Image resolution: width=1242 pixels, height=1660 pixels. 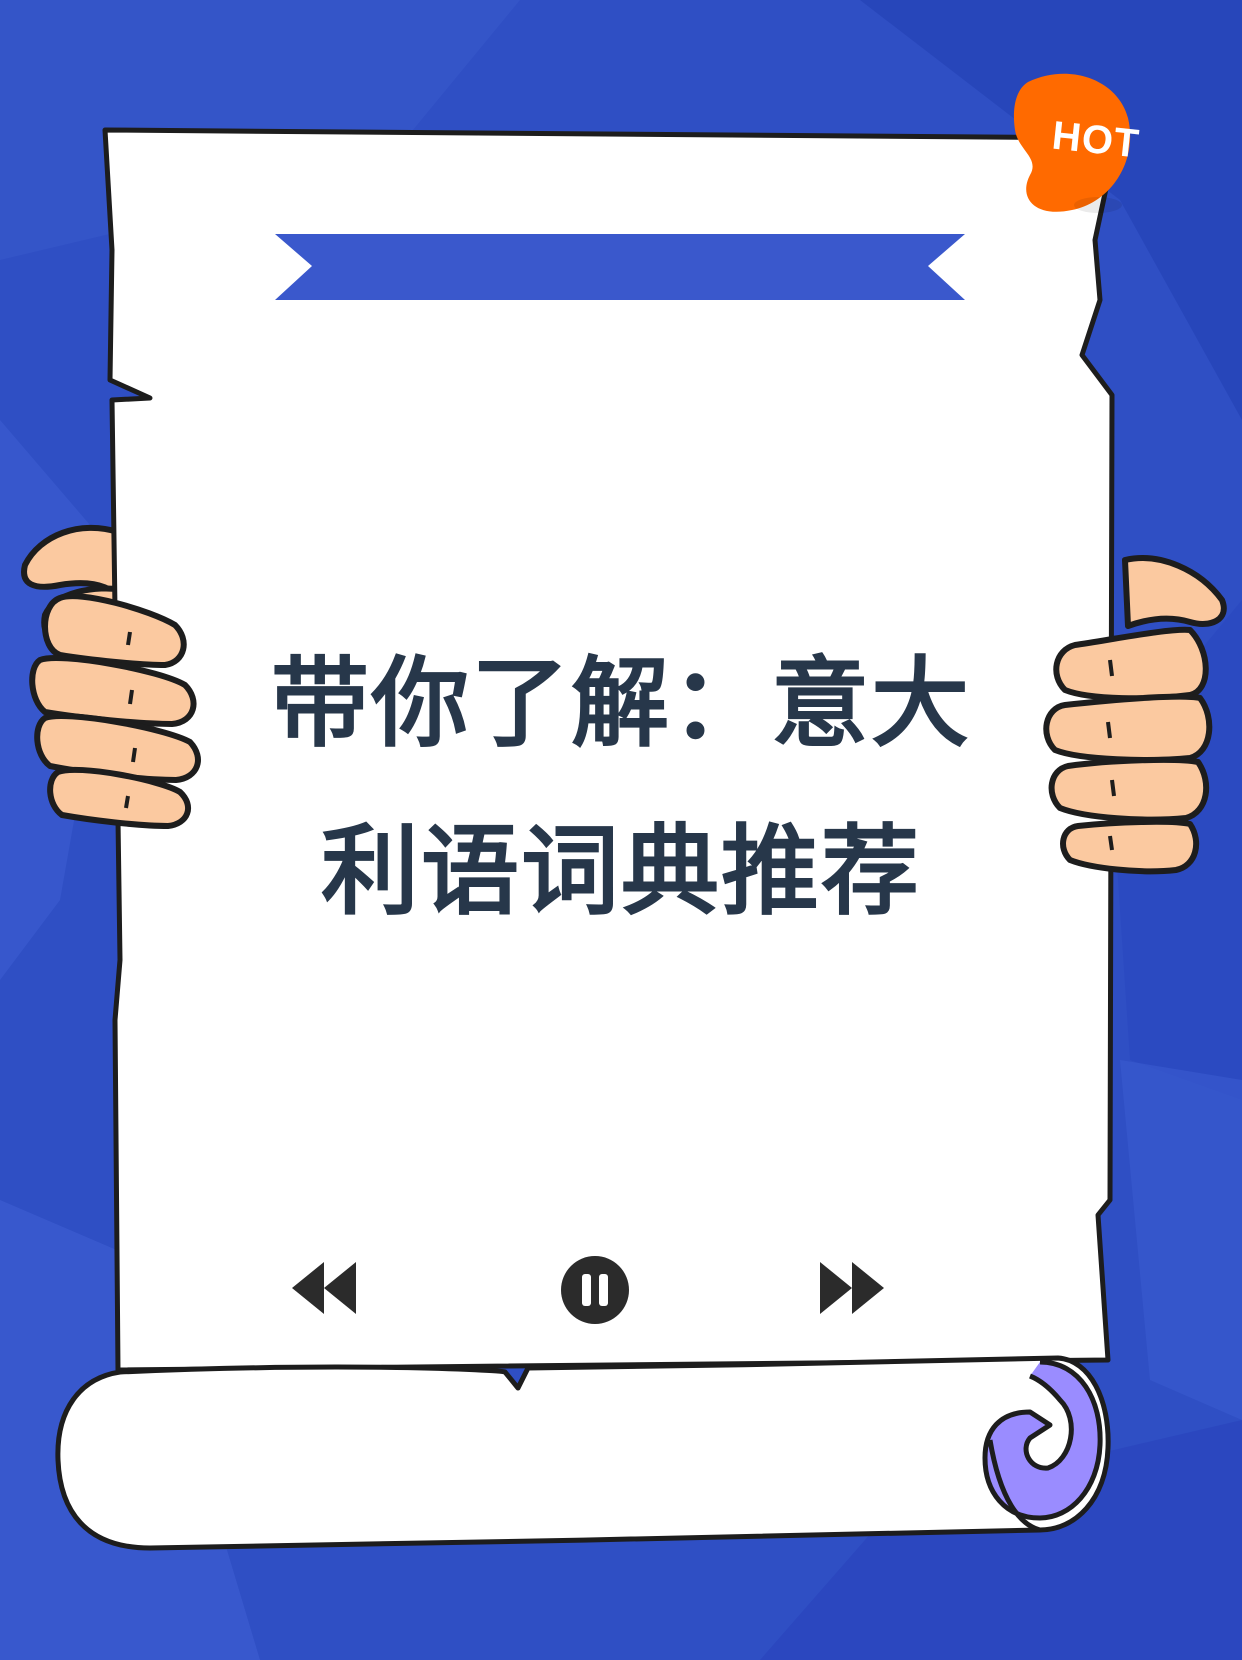 I want to click on hot-badge-label: HOT, so click(x=1095, y=140).